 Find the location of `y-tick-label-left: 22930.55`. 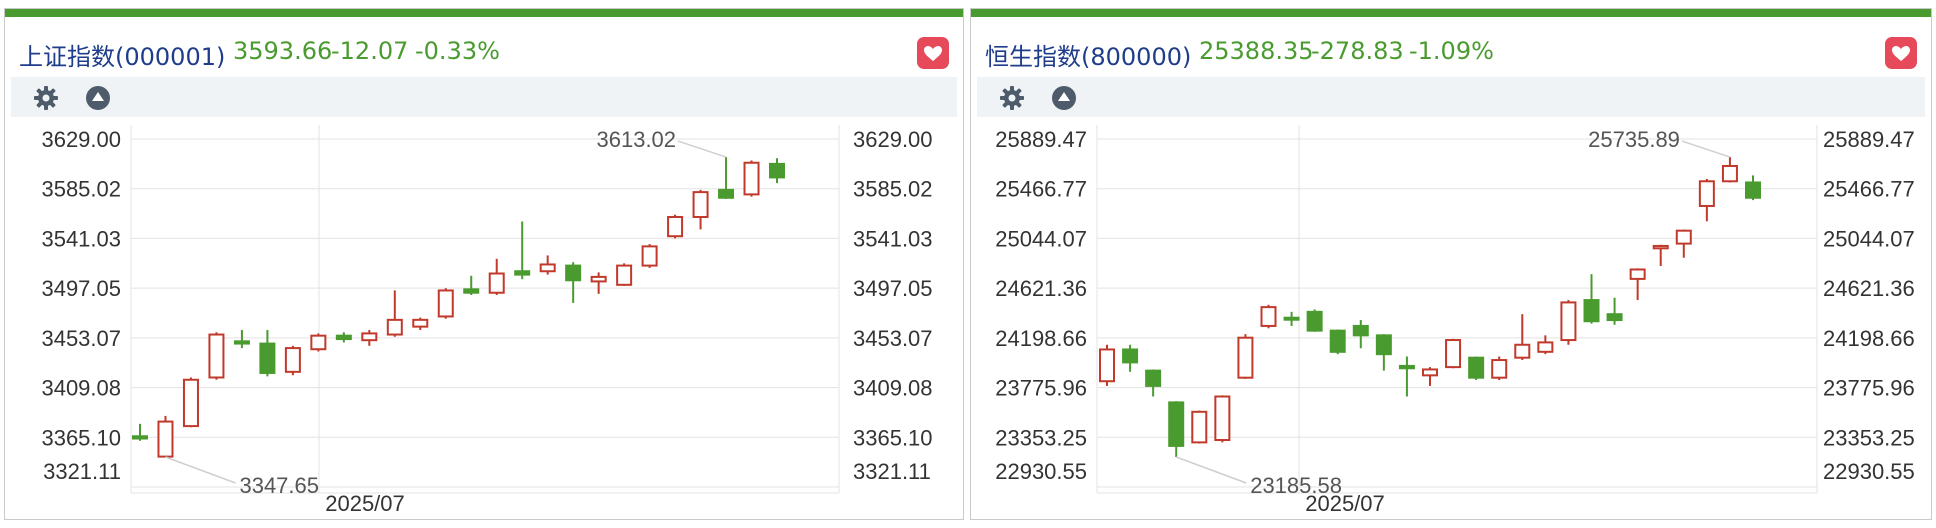

y-tick-label-left: 22930.55 is located at coordinates (1041, 471).